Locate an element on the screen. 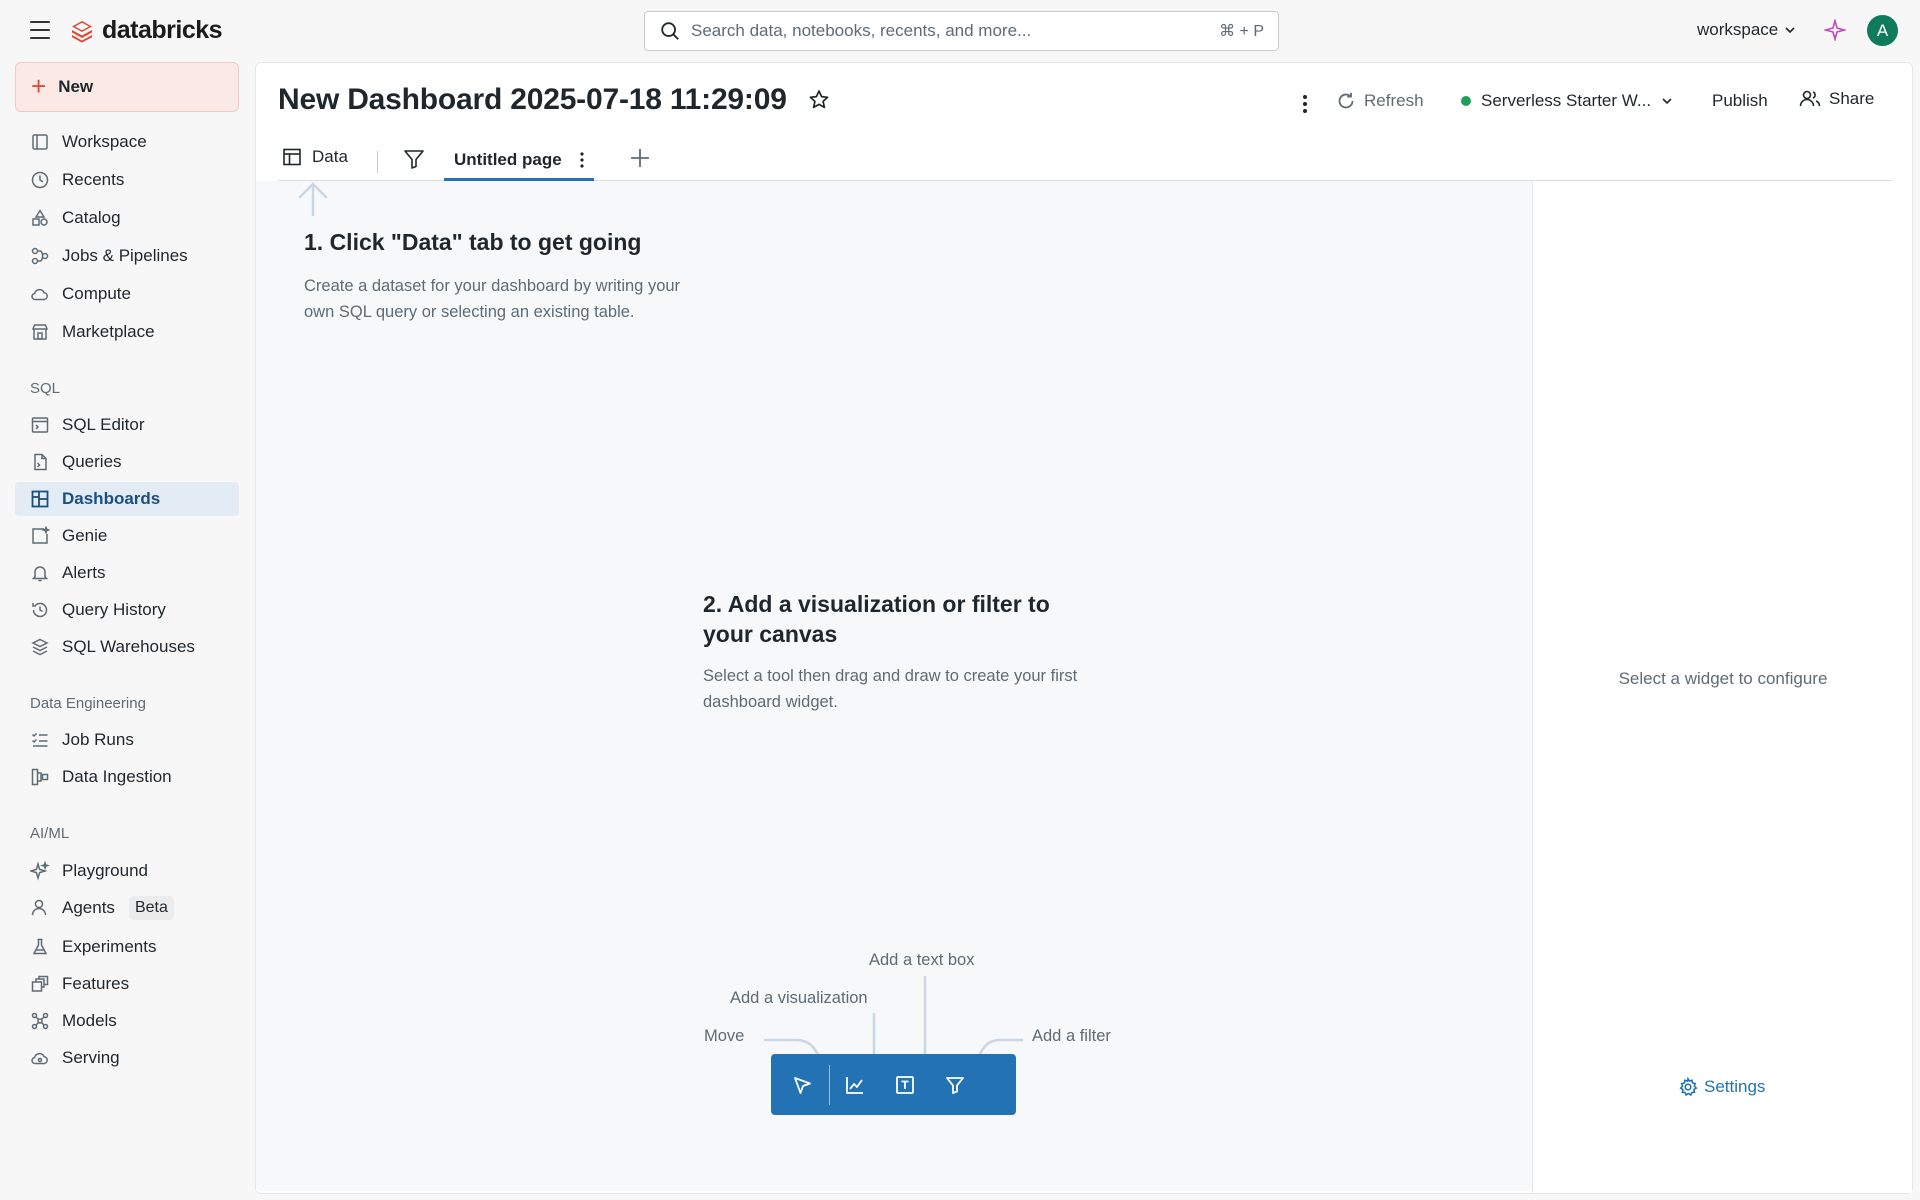 The height and width of the screenshot is (1200, 1920). logo: databricks is located at coordinates (146, 30).